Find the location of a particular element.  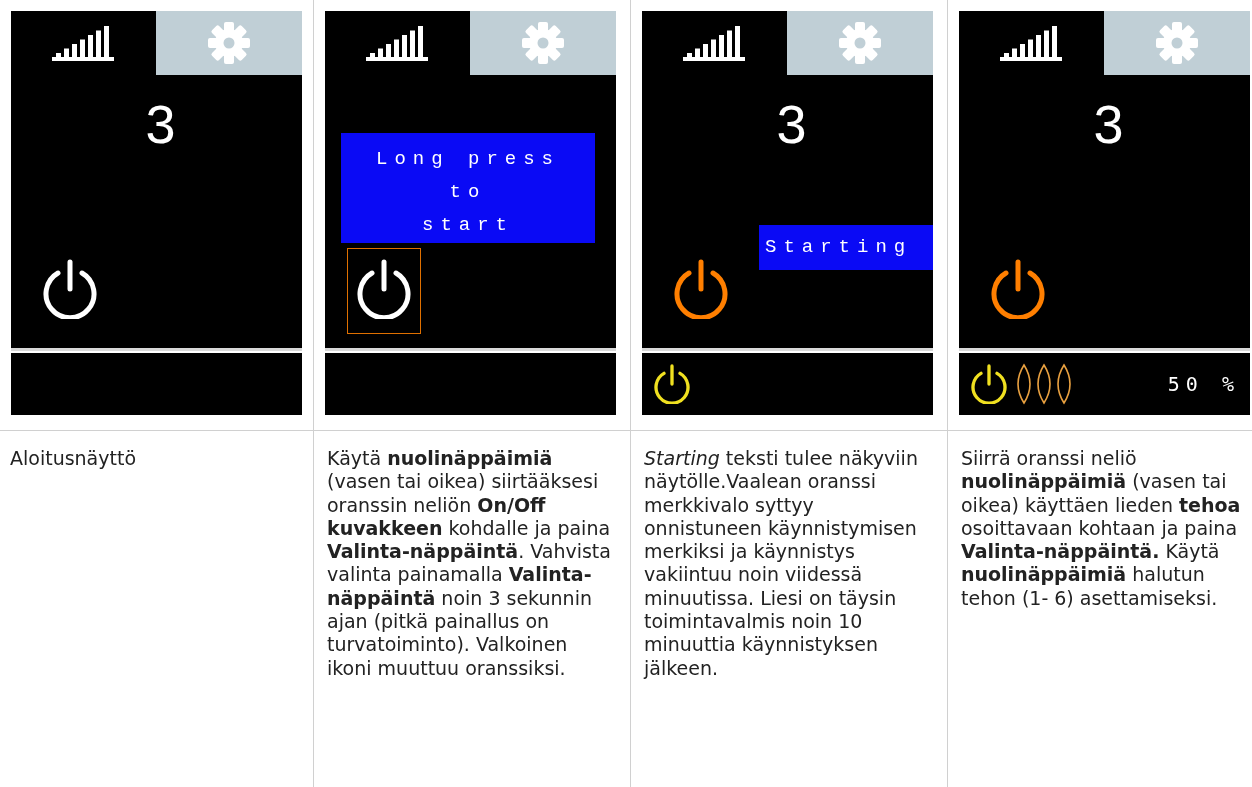

step-description: Starting teksti tulee näkyviin näytölle.Vaalean oranssi merkkivalo syttyy onnistuneen käynnistymisen merkiksi ja käynnistys vakiintuu noin viidessä minuutissa. Liesi on täysin toimintavalmis noin 10 minuuttia käynnistyksen jälkeen. is located at coordinates (780, 563).